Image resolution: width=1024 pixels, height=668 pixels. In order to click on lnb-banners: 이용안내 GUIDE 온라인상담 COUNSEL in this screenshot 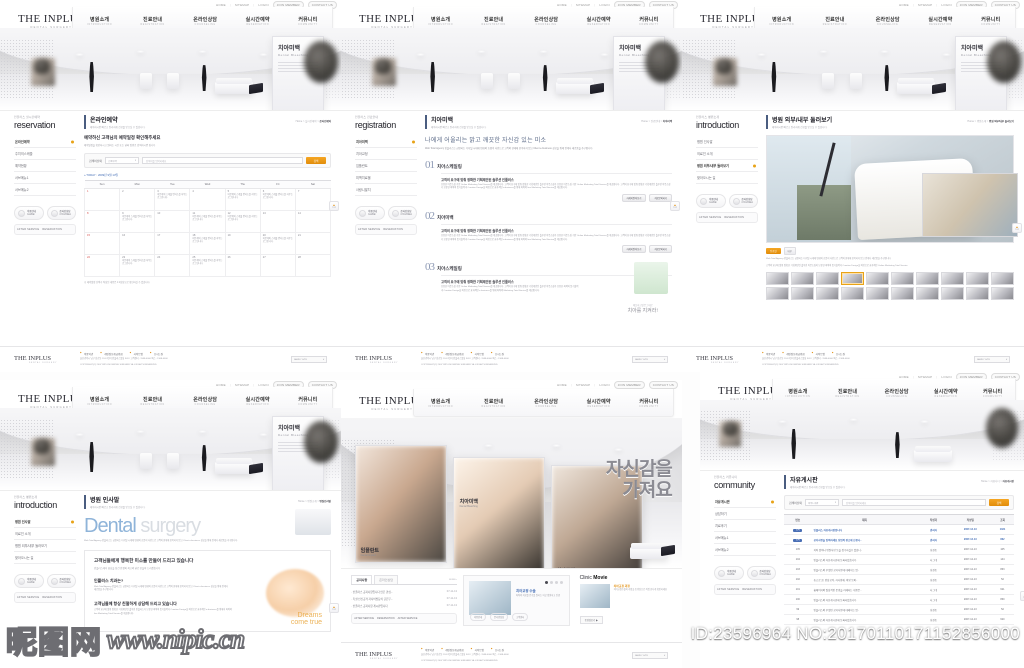, I will do `click(45, 213)`.